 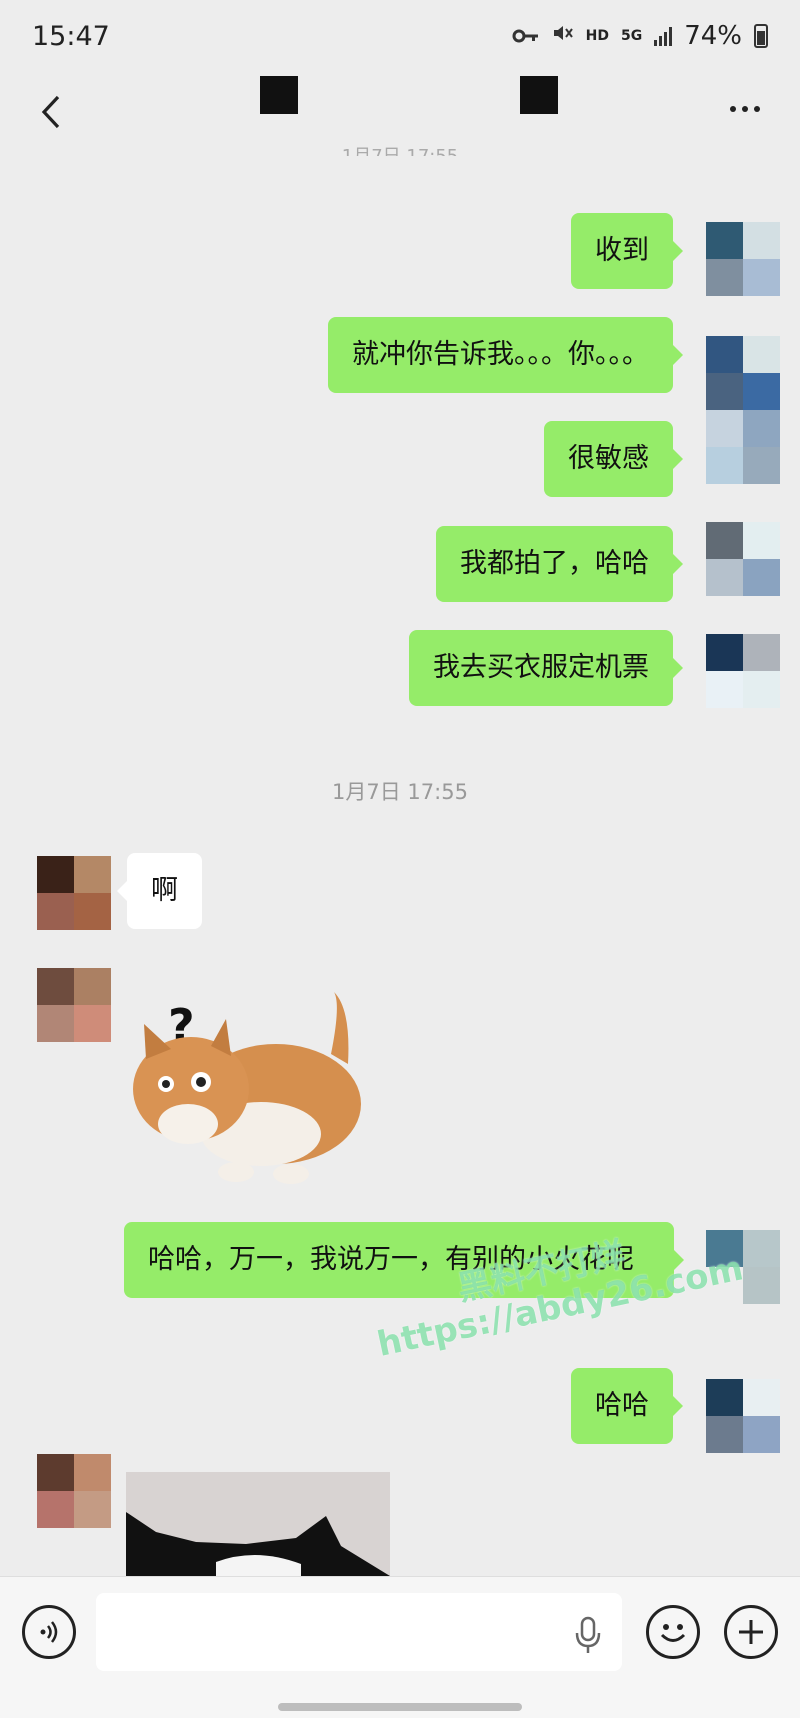 I want to click on status-icons: HD 5G 74%, so click(x=640, y=36).